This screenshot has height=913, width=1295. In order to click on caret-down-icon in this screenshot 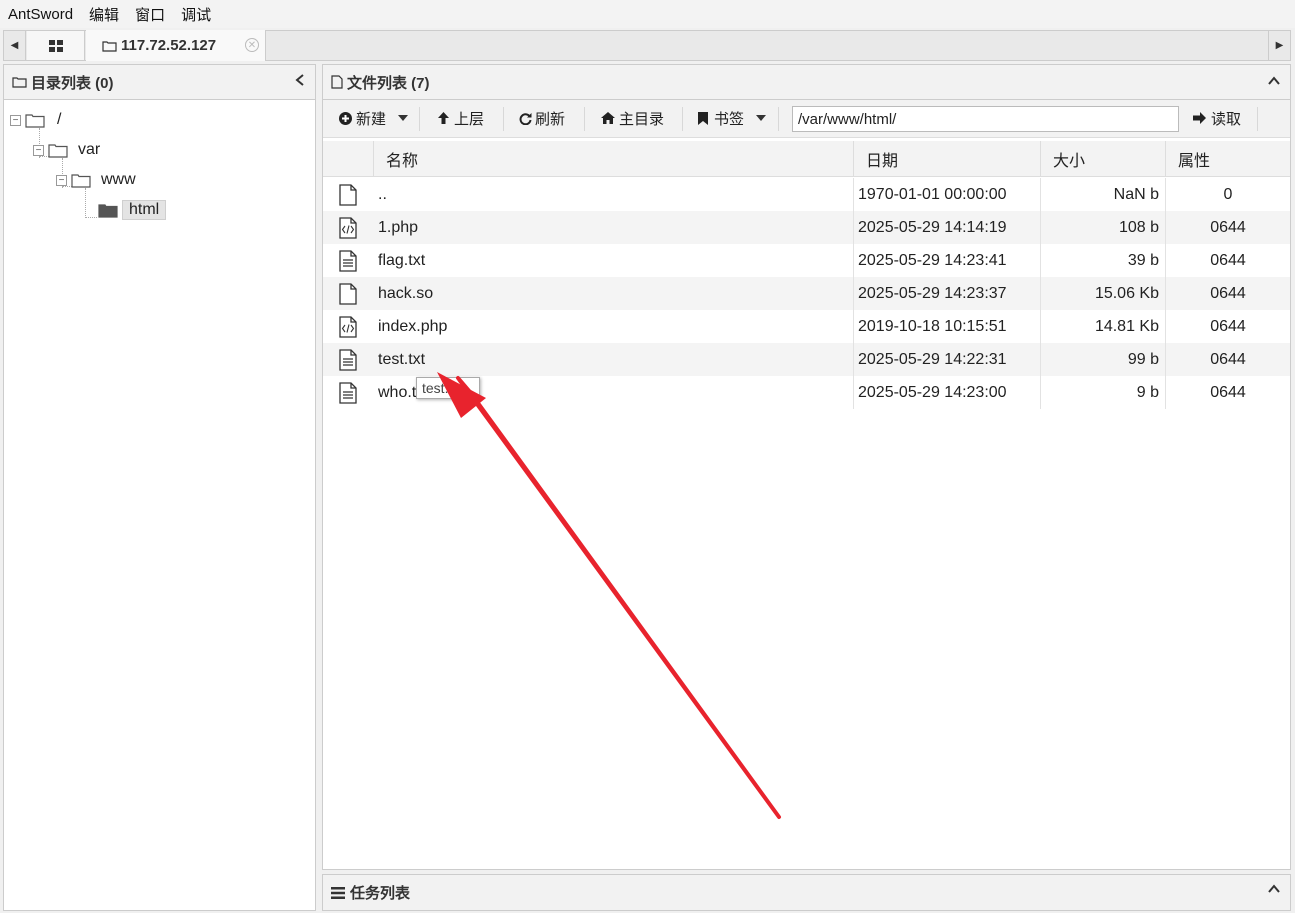, I will do `click(403, 118)`.